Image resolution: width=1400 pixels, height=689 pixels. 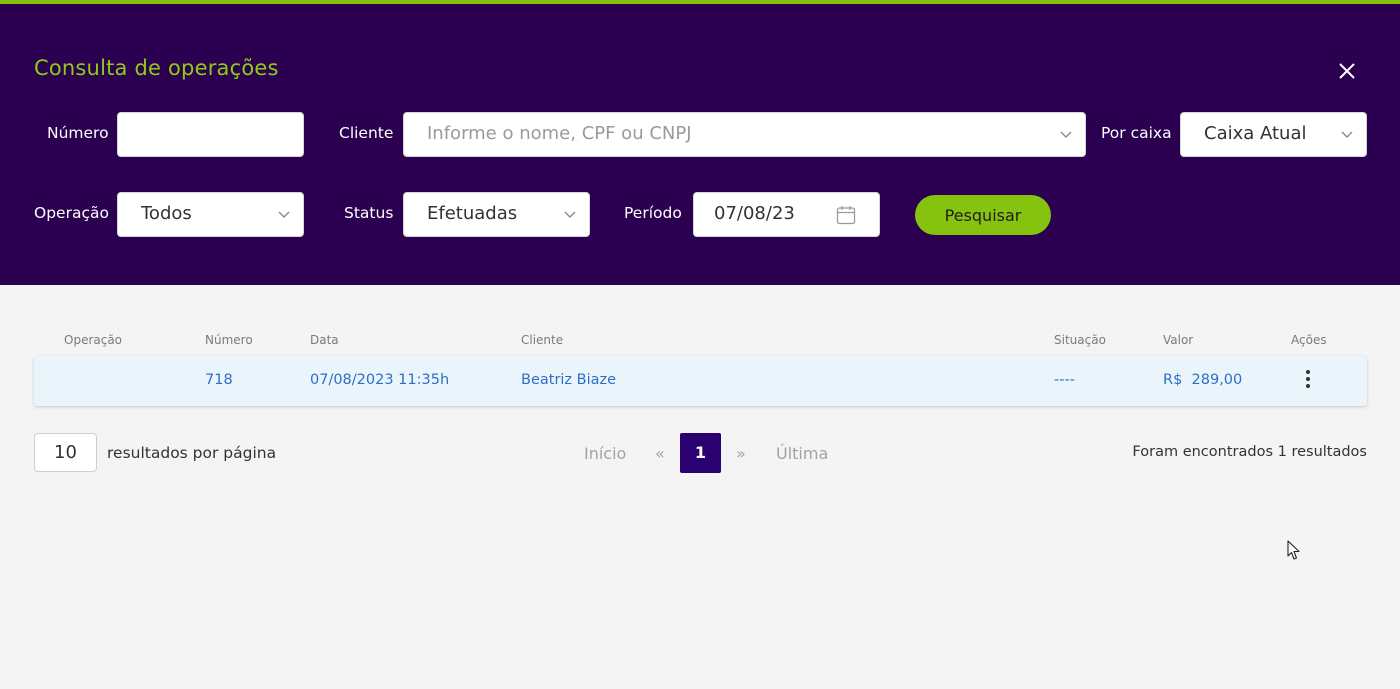 What do you see at coordinates (846, 215) in the screenshot?
I see `calendar-icon` at bounding box center [846, 215].